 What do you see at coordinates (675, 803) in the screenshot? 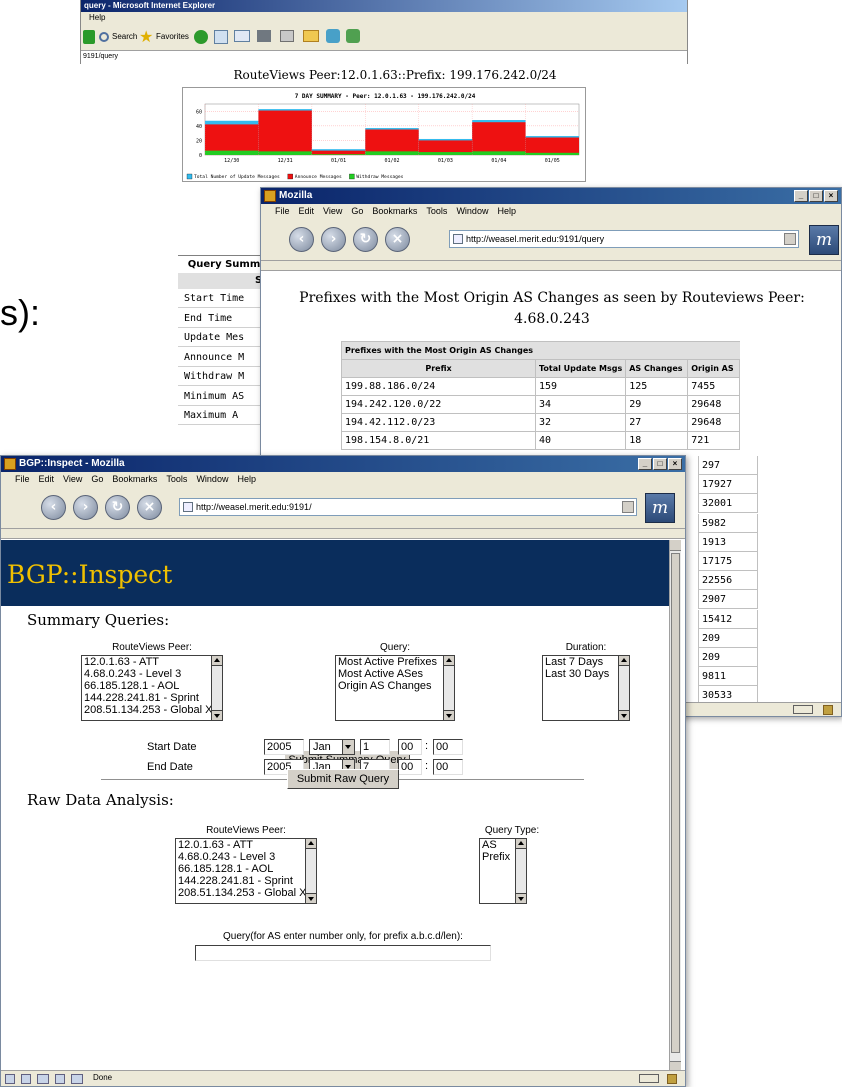
I see `scroll-thumb` at bounding box center [675, 803].